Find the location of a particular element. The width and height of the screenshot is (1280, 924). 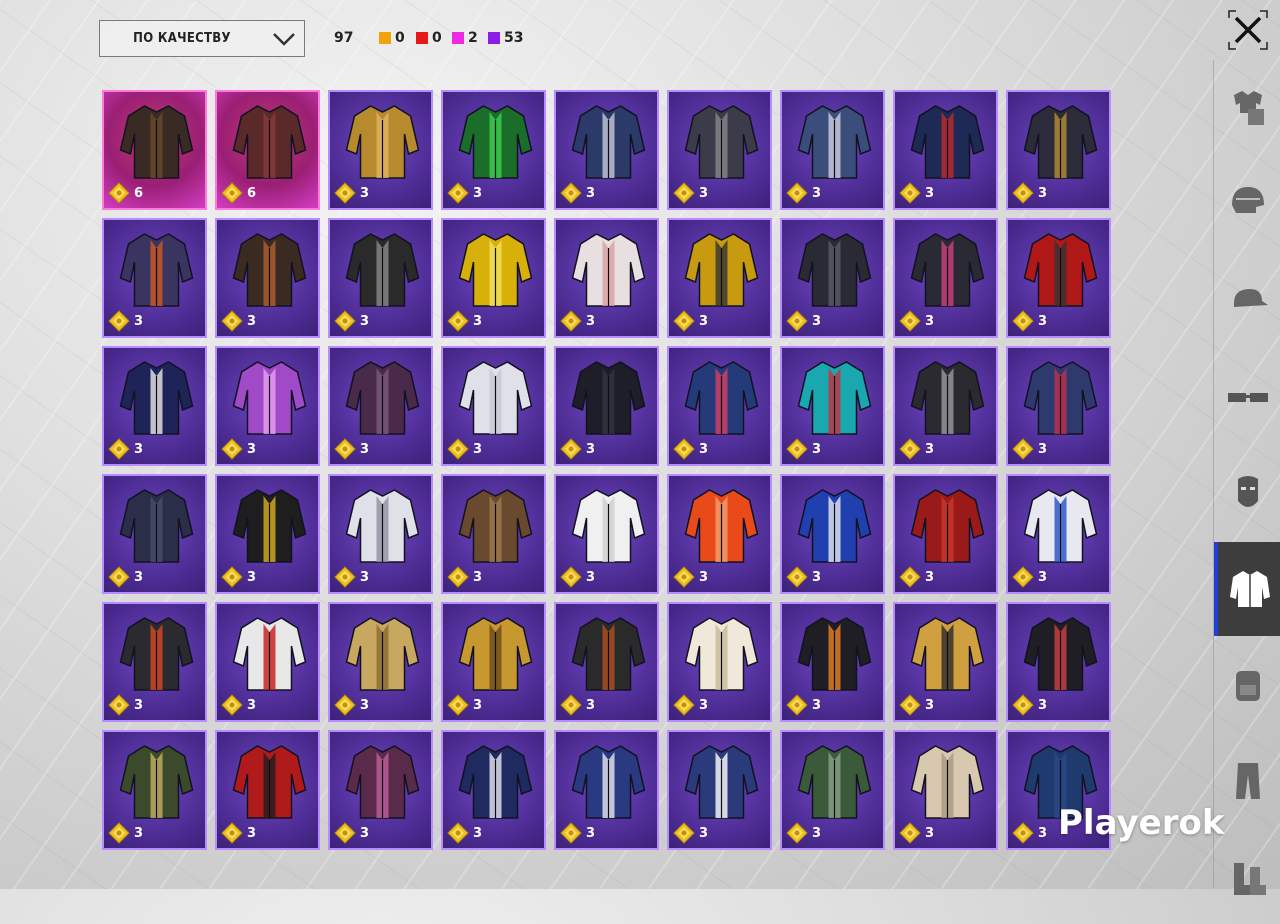

item-tile-43: 3 is located at coordinates (832, 662).